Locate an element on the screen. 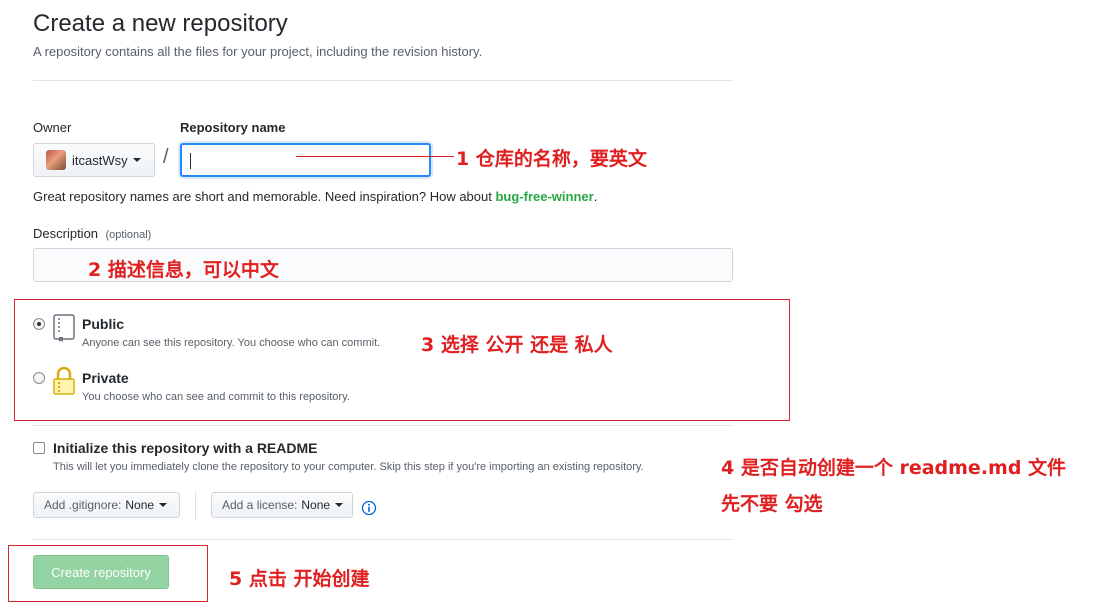 Image resolution: width=1102 pixels, height=608 pixels. optional-tag: (optional) is located at coordinates (128, 235).